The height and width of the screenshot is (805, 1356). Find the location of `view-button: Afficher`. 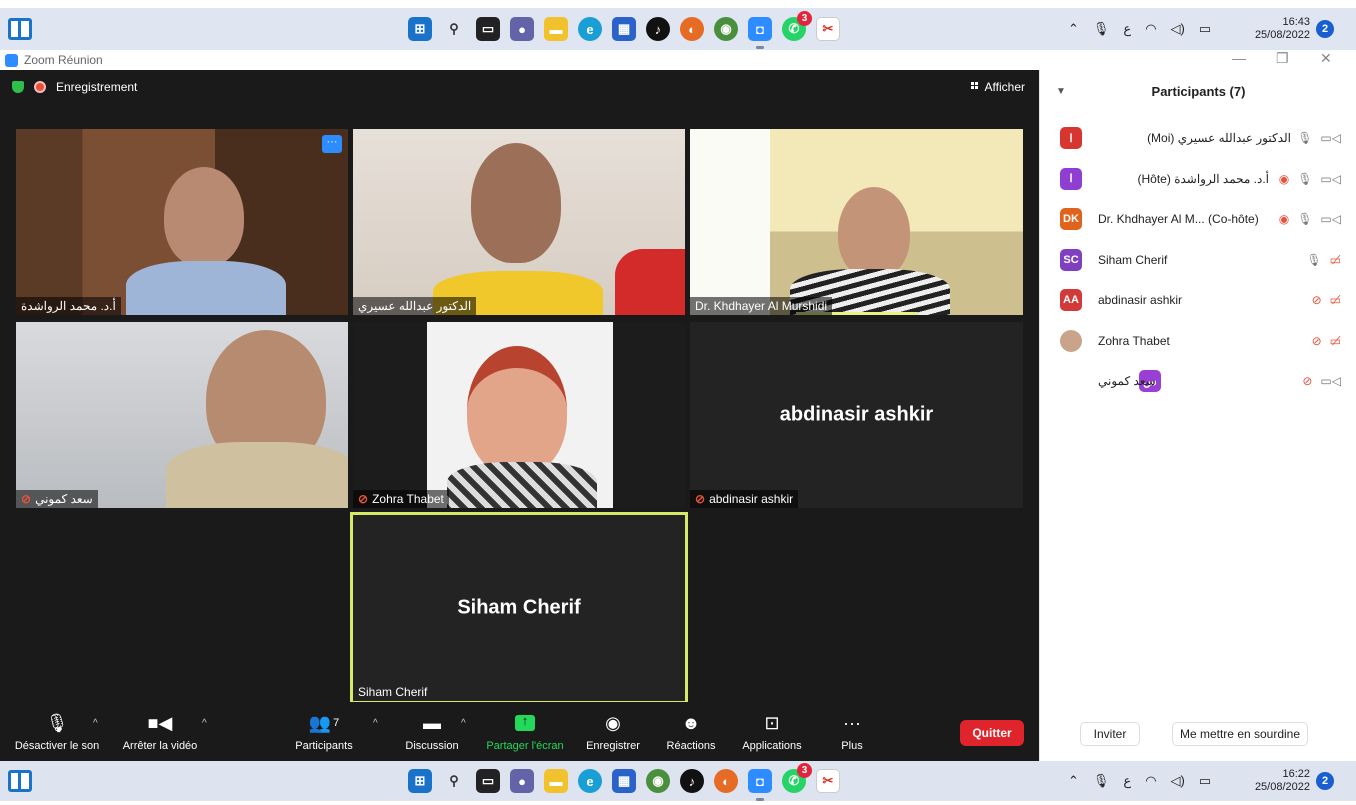

view-button: Afficher is located at coordinates (997, 87).